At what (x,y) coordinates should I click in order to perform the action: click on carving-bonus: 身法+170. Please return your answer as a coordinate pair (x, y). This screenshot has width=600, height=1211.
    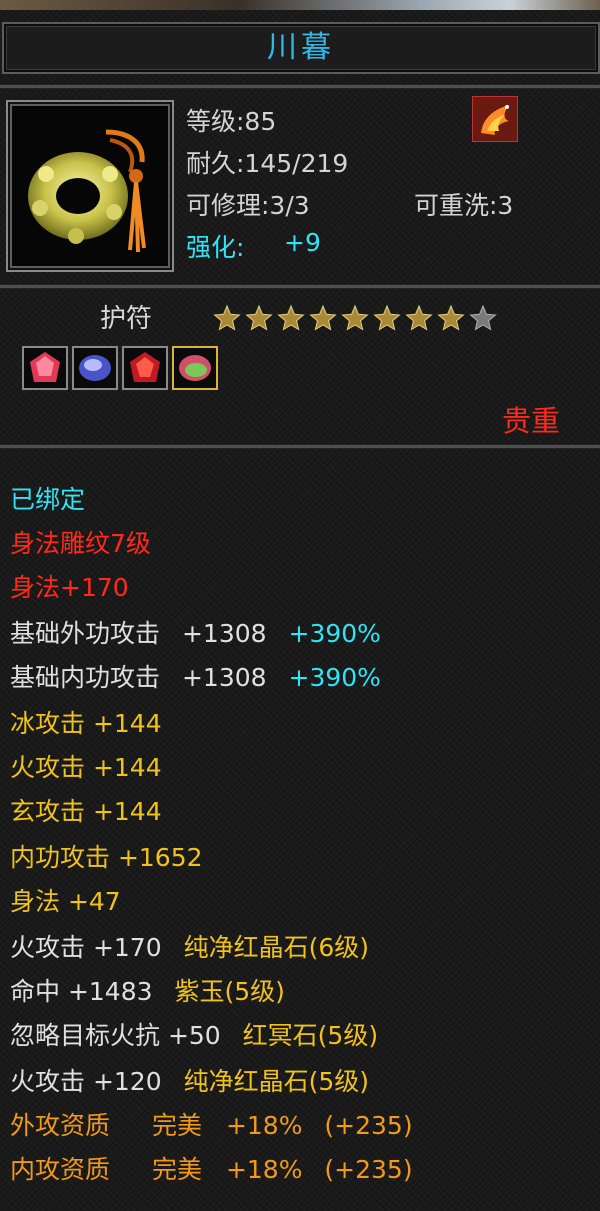
    Looking at the image, I should click on (69, 587).